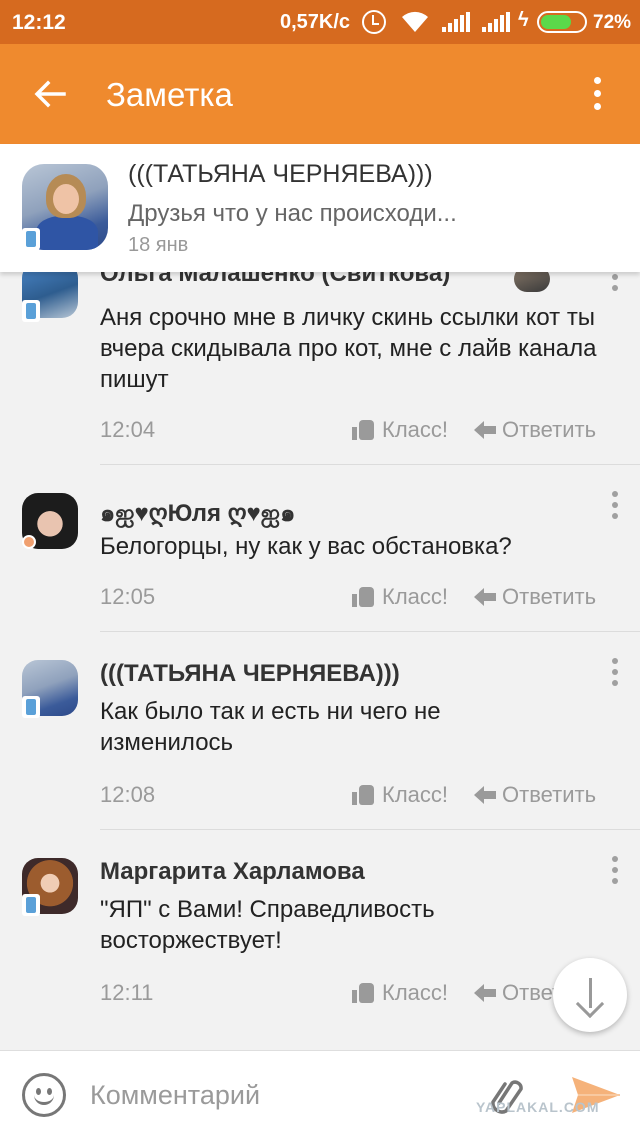  I want to click on watermark: YAPLAKAL.COM, so click(538, 1107).